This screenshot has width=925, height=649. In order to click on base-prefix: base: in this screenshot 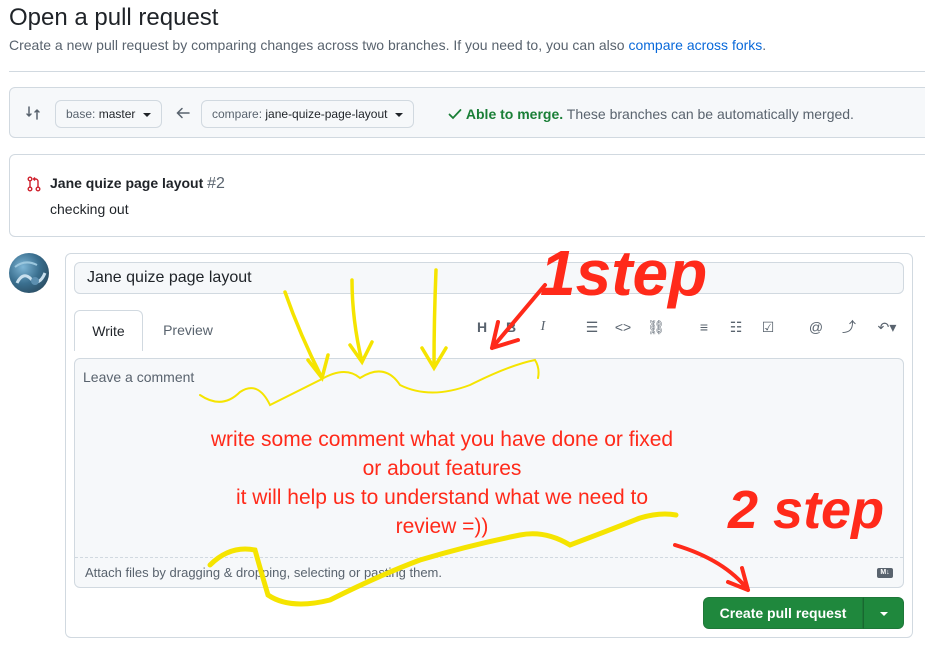, I will do `click(81, 114)`.